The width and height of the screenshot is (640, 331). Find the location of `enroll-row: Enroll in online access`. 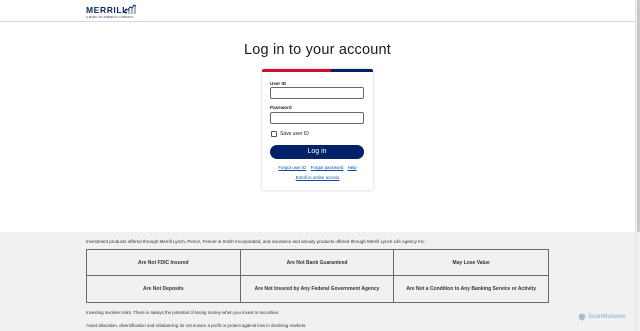

enroll-row: Enroll in online access is located at coordinates (317, 177).